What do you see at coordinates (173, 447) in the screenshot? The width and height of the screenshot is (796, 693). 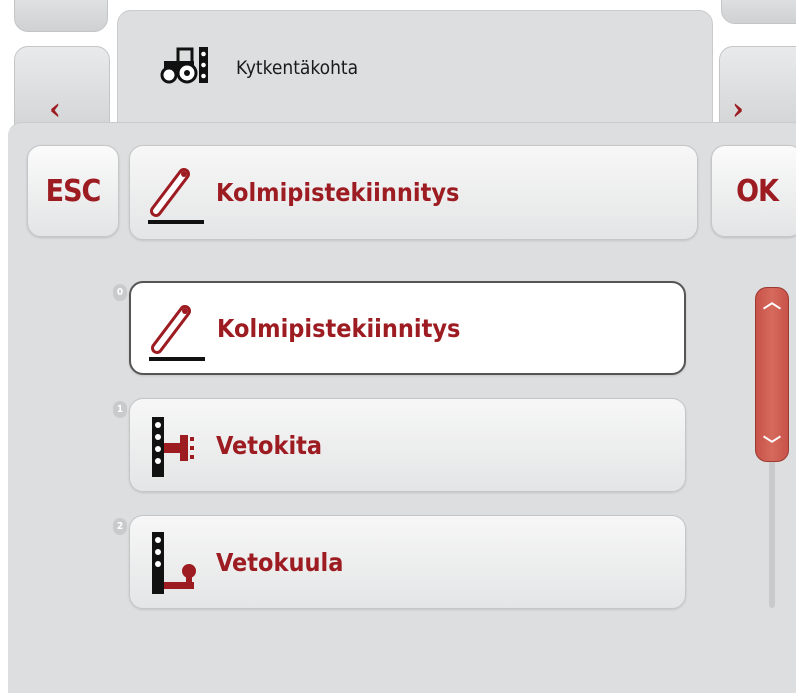 I see `drawbar-clevis-icon` at bounding box center [173, 447].